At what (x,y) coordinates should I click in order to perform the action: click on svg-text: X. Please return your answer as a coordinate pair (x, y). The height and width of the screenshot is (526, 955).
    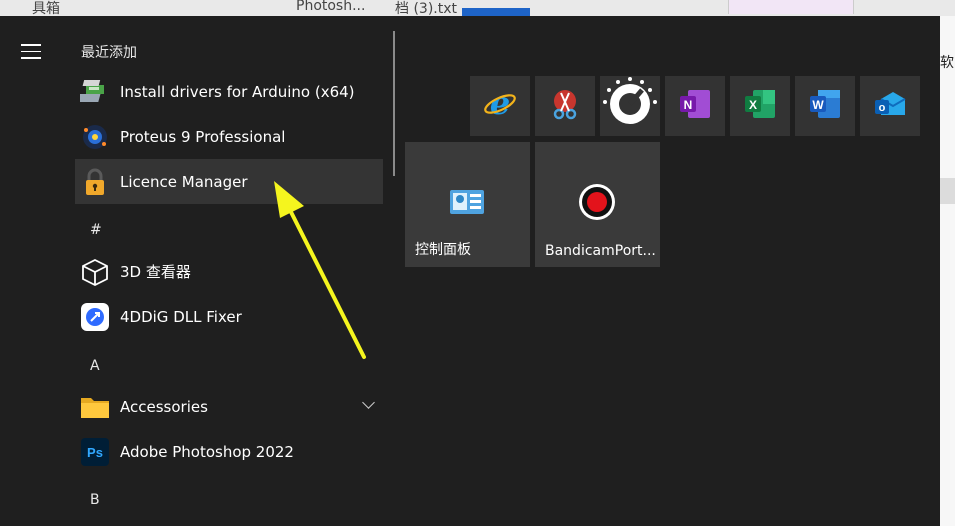
    Looking at the image, I should click on (753, 105).